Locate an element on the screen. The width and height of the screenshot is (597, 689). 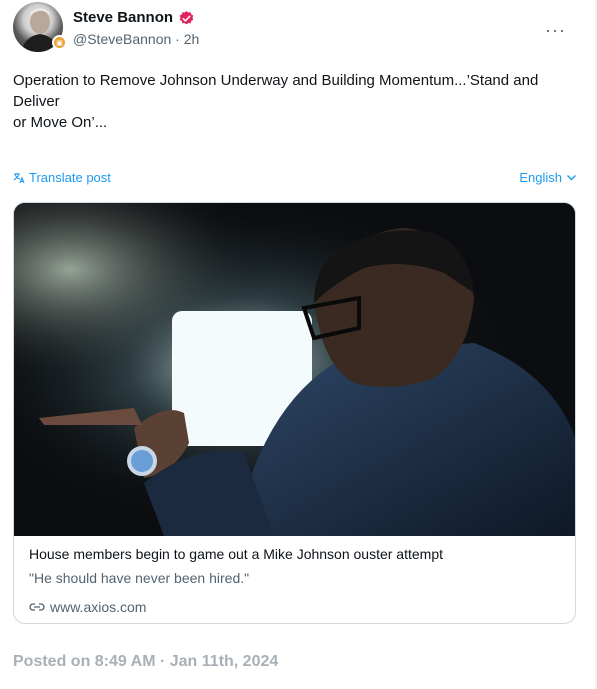
author-meta: @SteveBannon · 2h is located at coordinates (136, 39).